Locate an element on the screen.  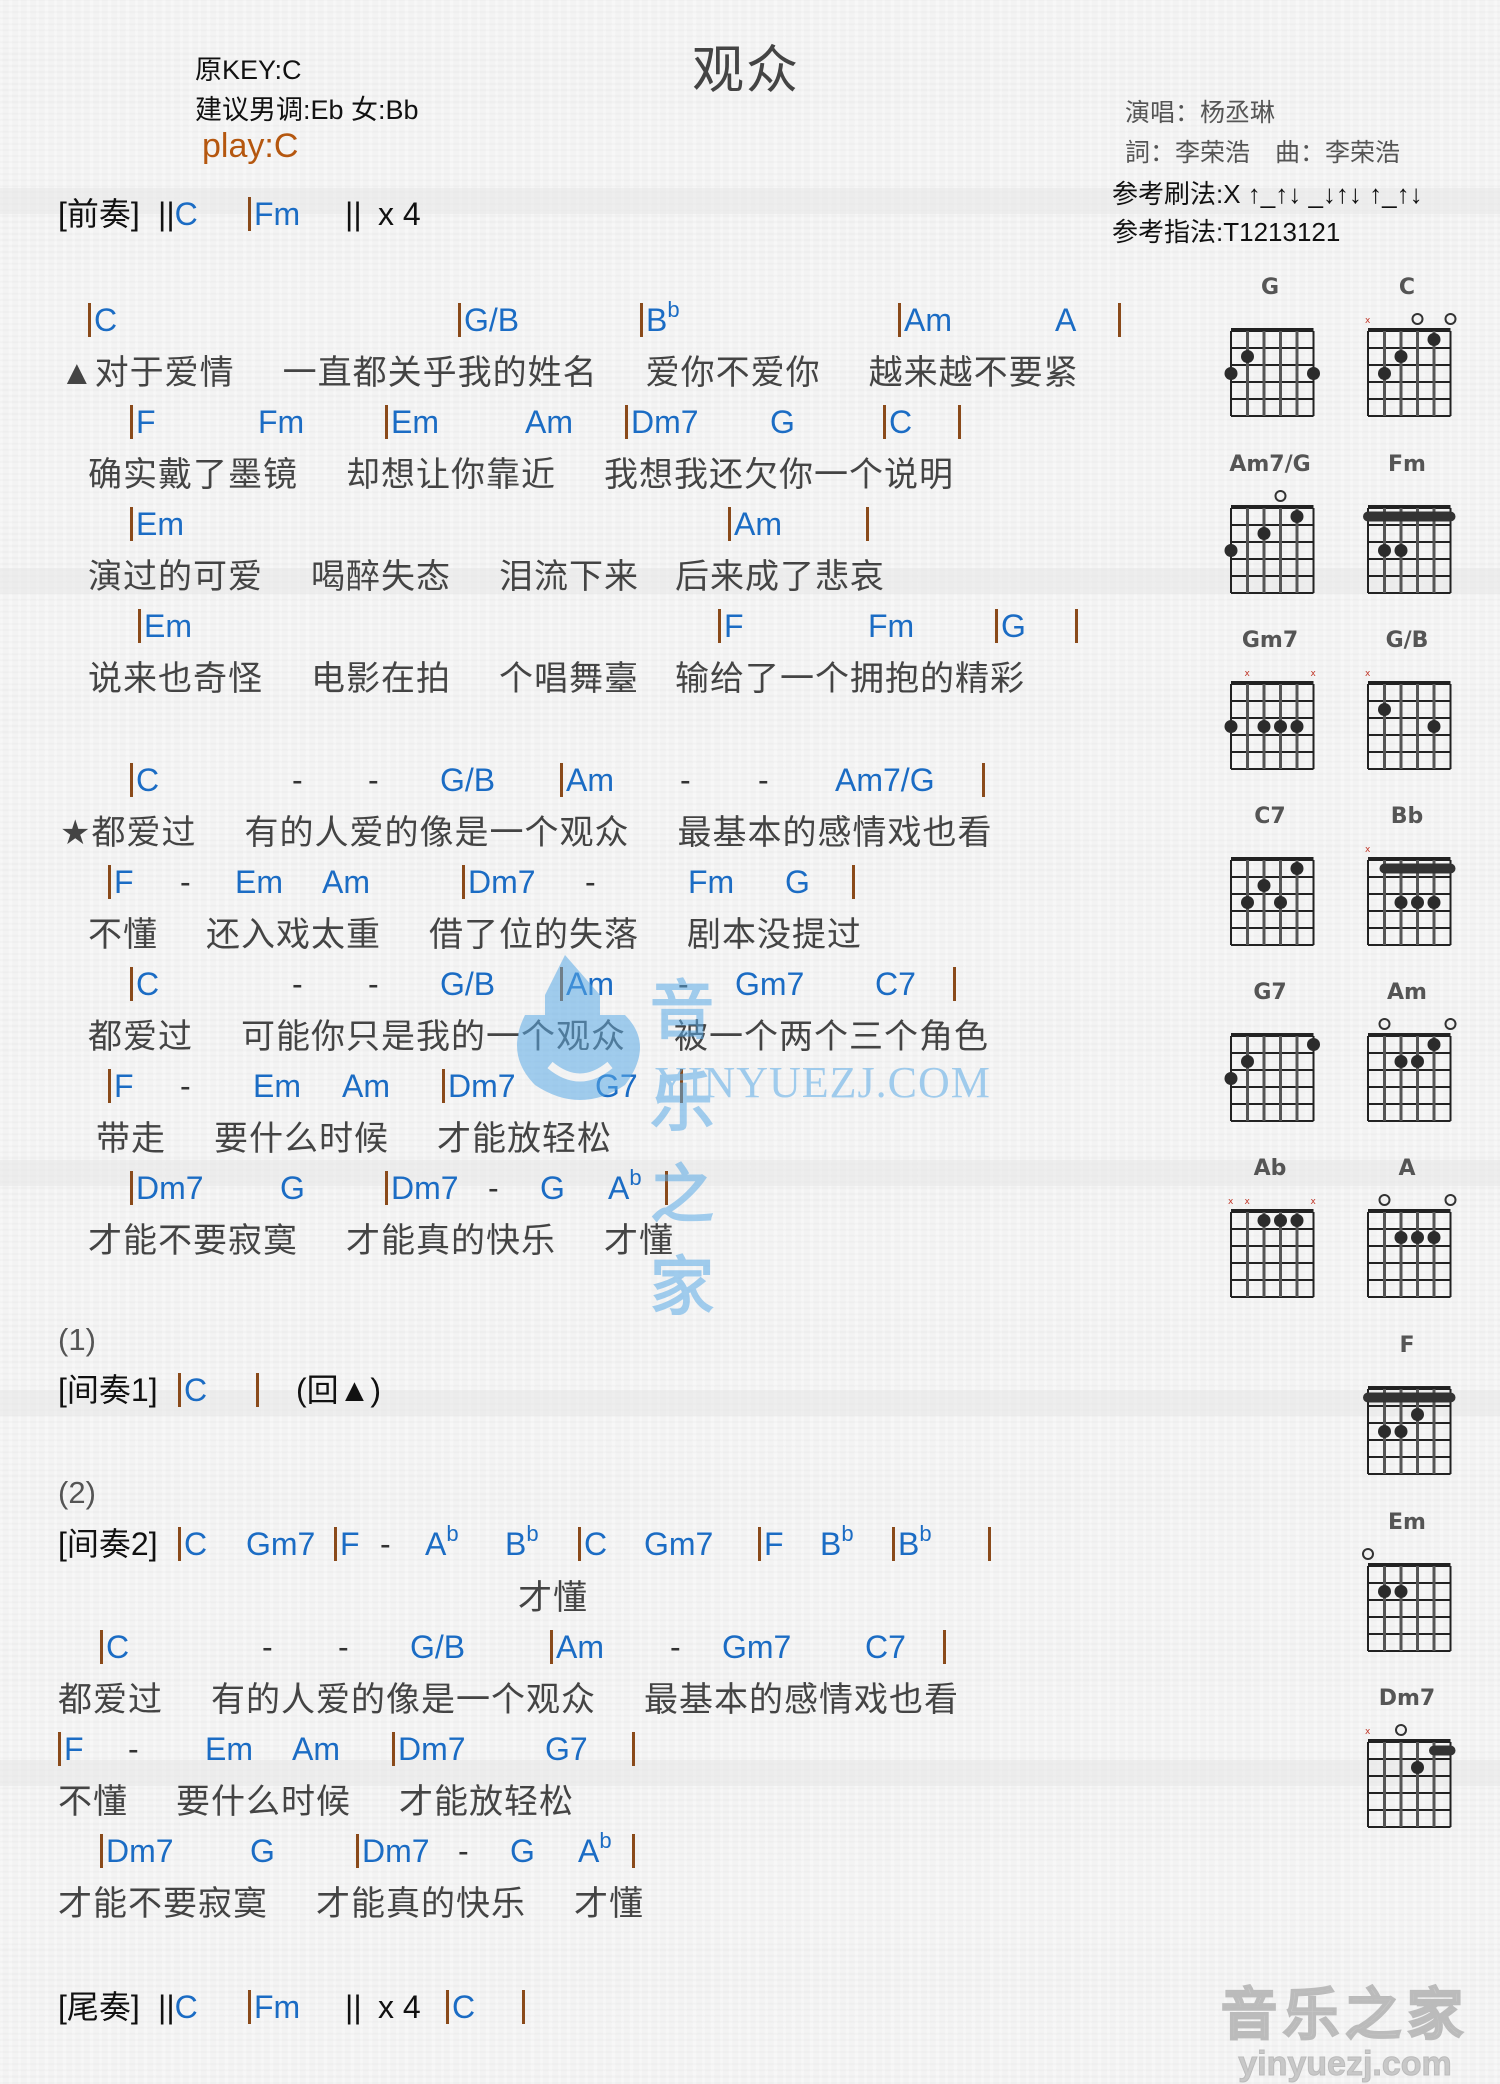
chord-label: G/B is located at coordinates (468, 984).